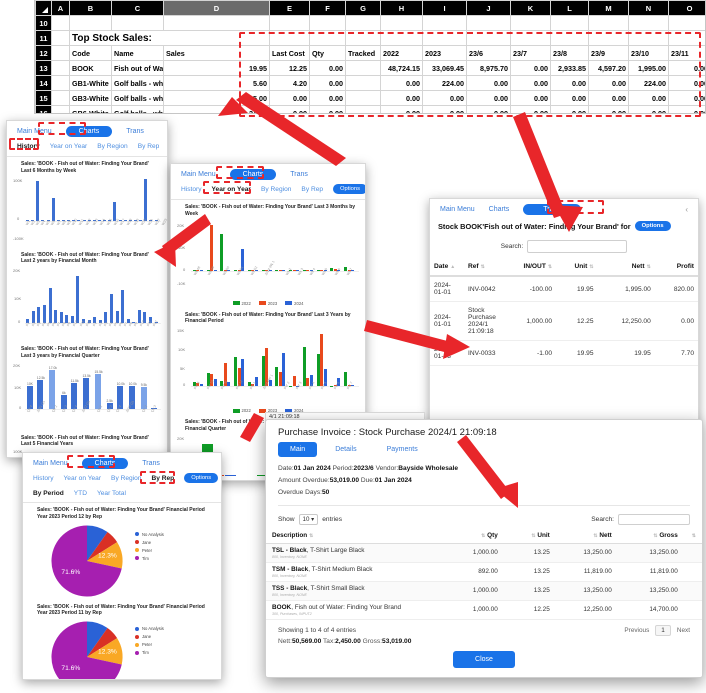  I want to click on tab-payments: Payments, so click(402, 449).